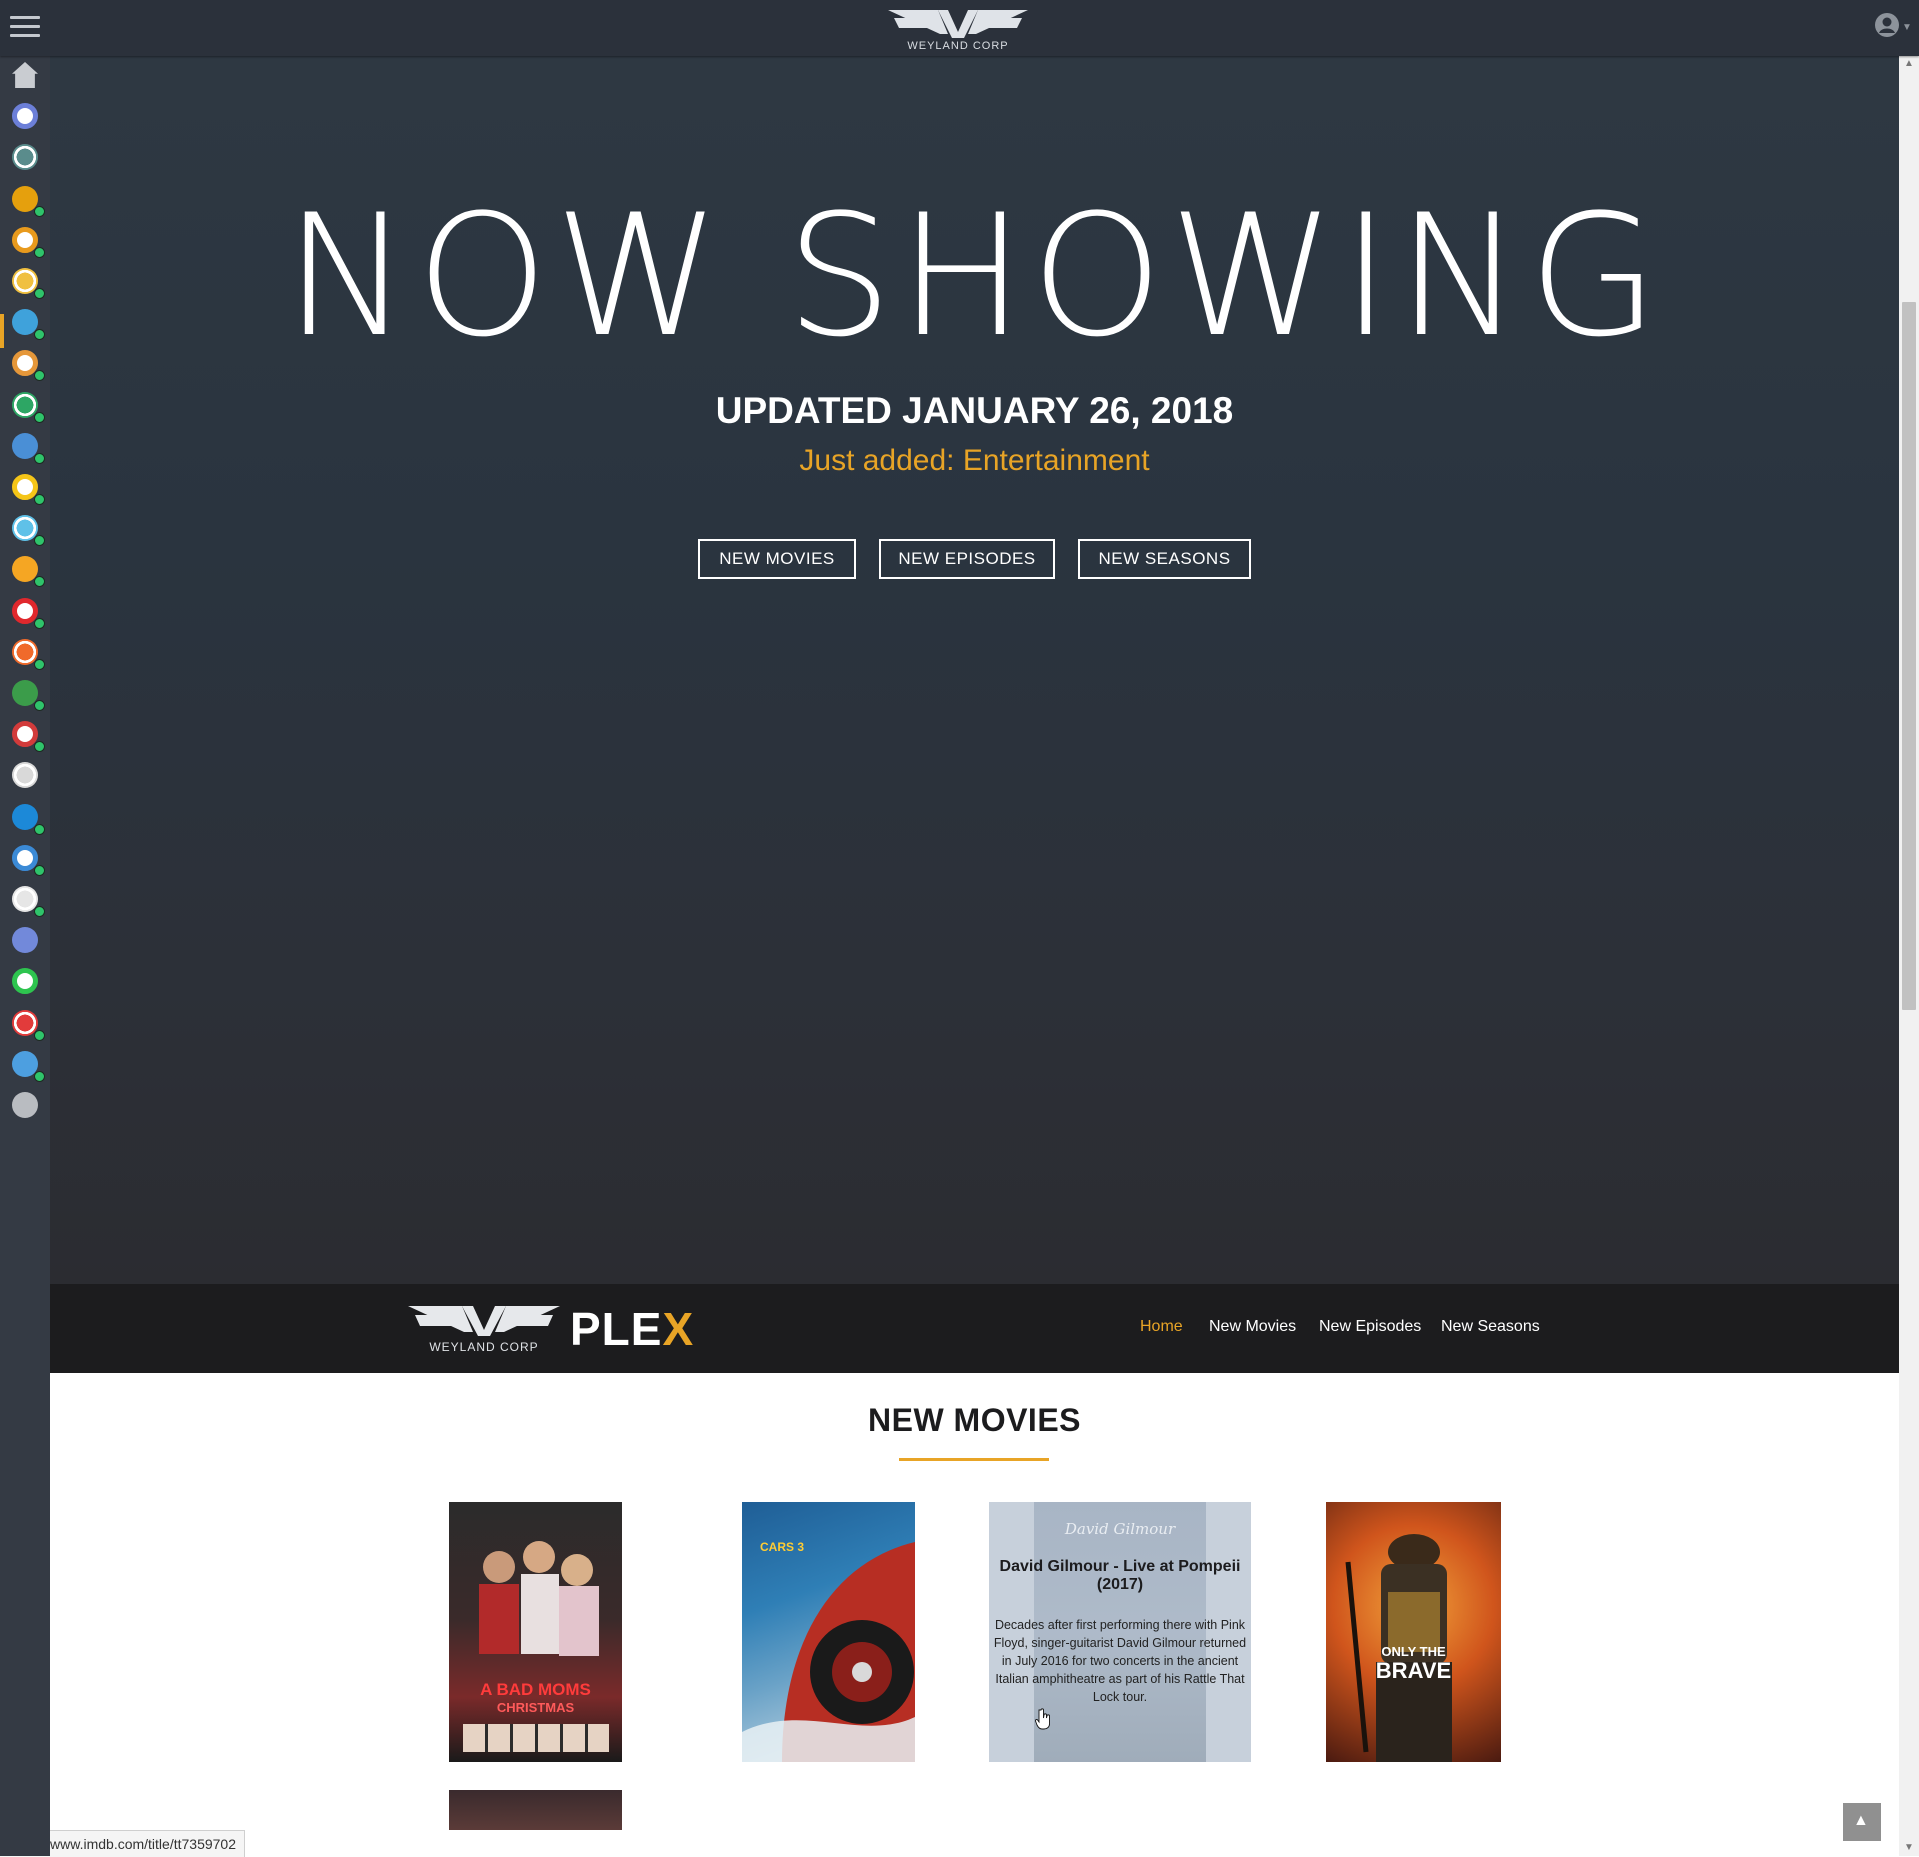 The width and height of the screenshot is (1919, 1857). What do you see at coordinates (1490, 1327) in the screenshot?
I see `nav-new-seasons: New Seasons` at bounding box center [1490, 1327].